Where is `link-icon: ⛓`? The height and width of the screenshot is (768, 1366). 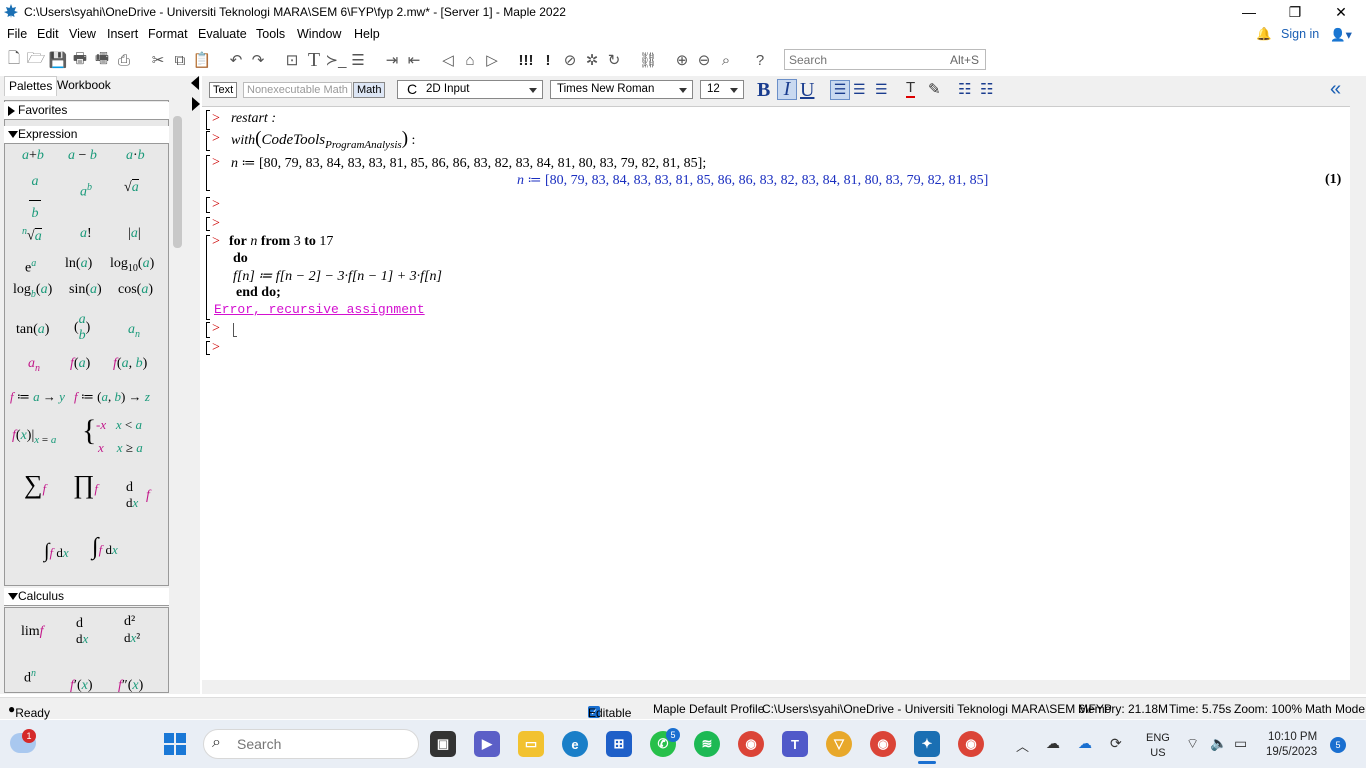
link-icon: ⛓ is located at coordinates (648, 60).